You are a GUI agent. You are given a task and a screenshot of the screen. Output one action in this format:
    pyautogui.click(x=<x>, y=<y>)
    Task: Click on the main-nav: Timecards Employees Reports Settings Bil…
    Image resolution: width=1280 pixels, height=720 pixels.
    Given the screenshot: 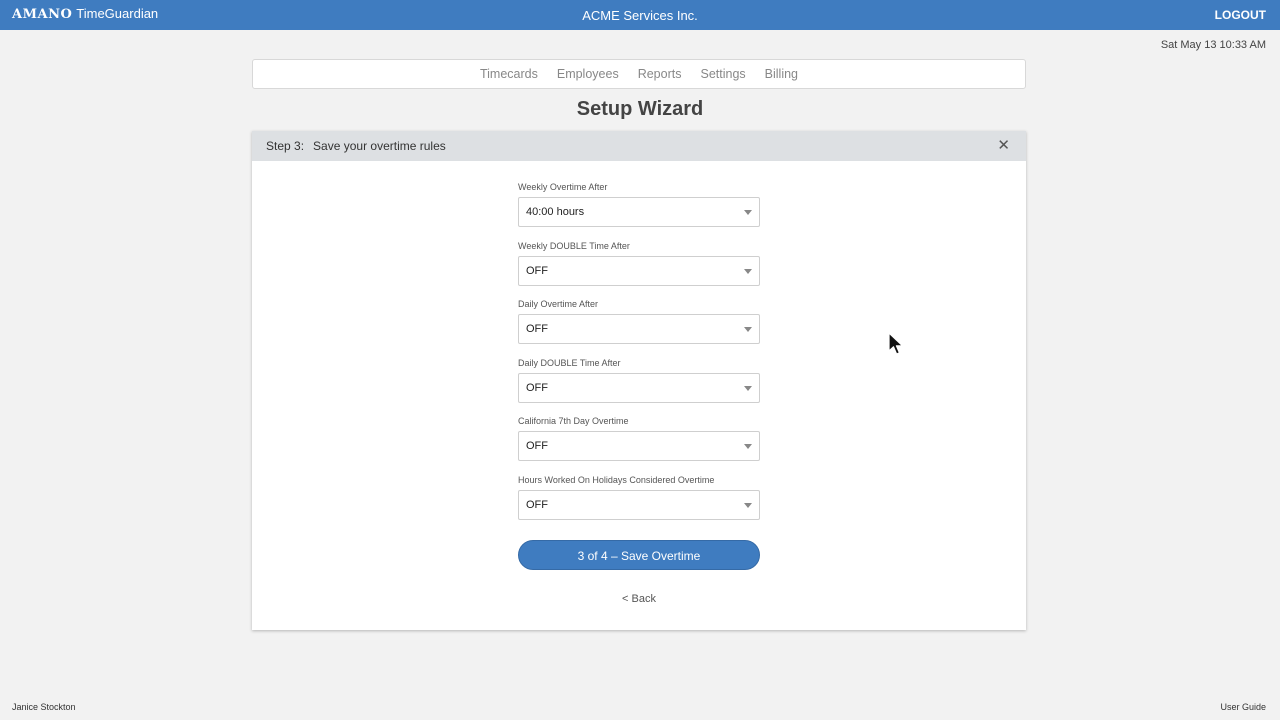 What is the action you would take?
    pyautogui.click(x=639, y=74)
    